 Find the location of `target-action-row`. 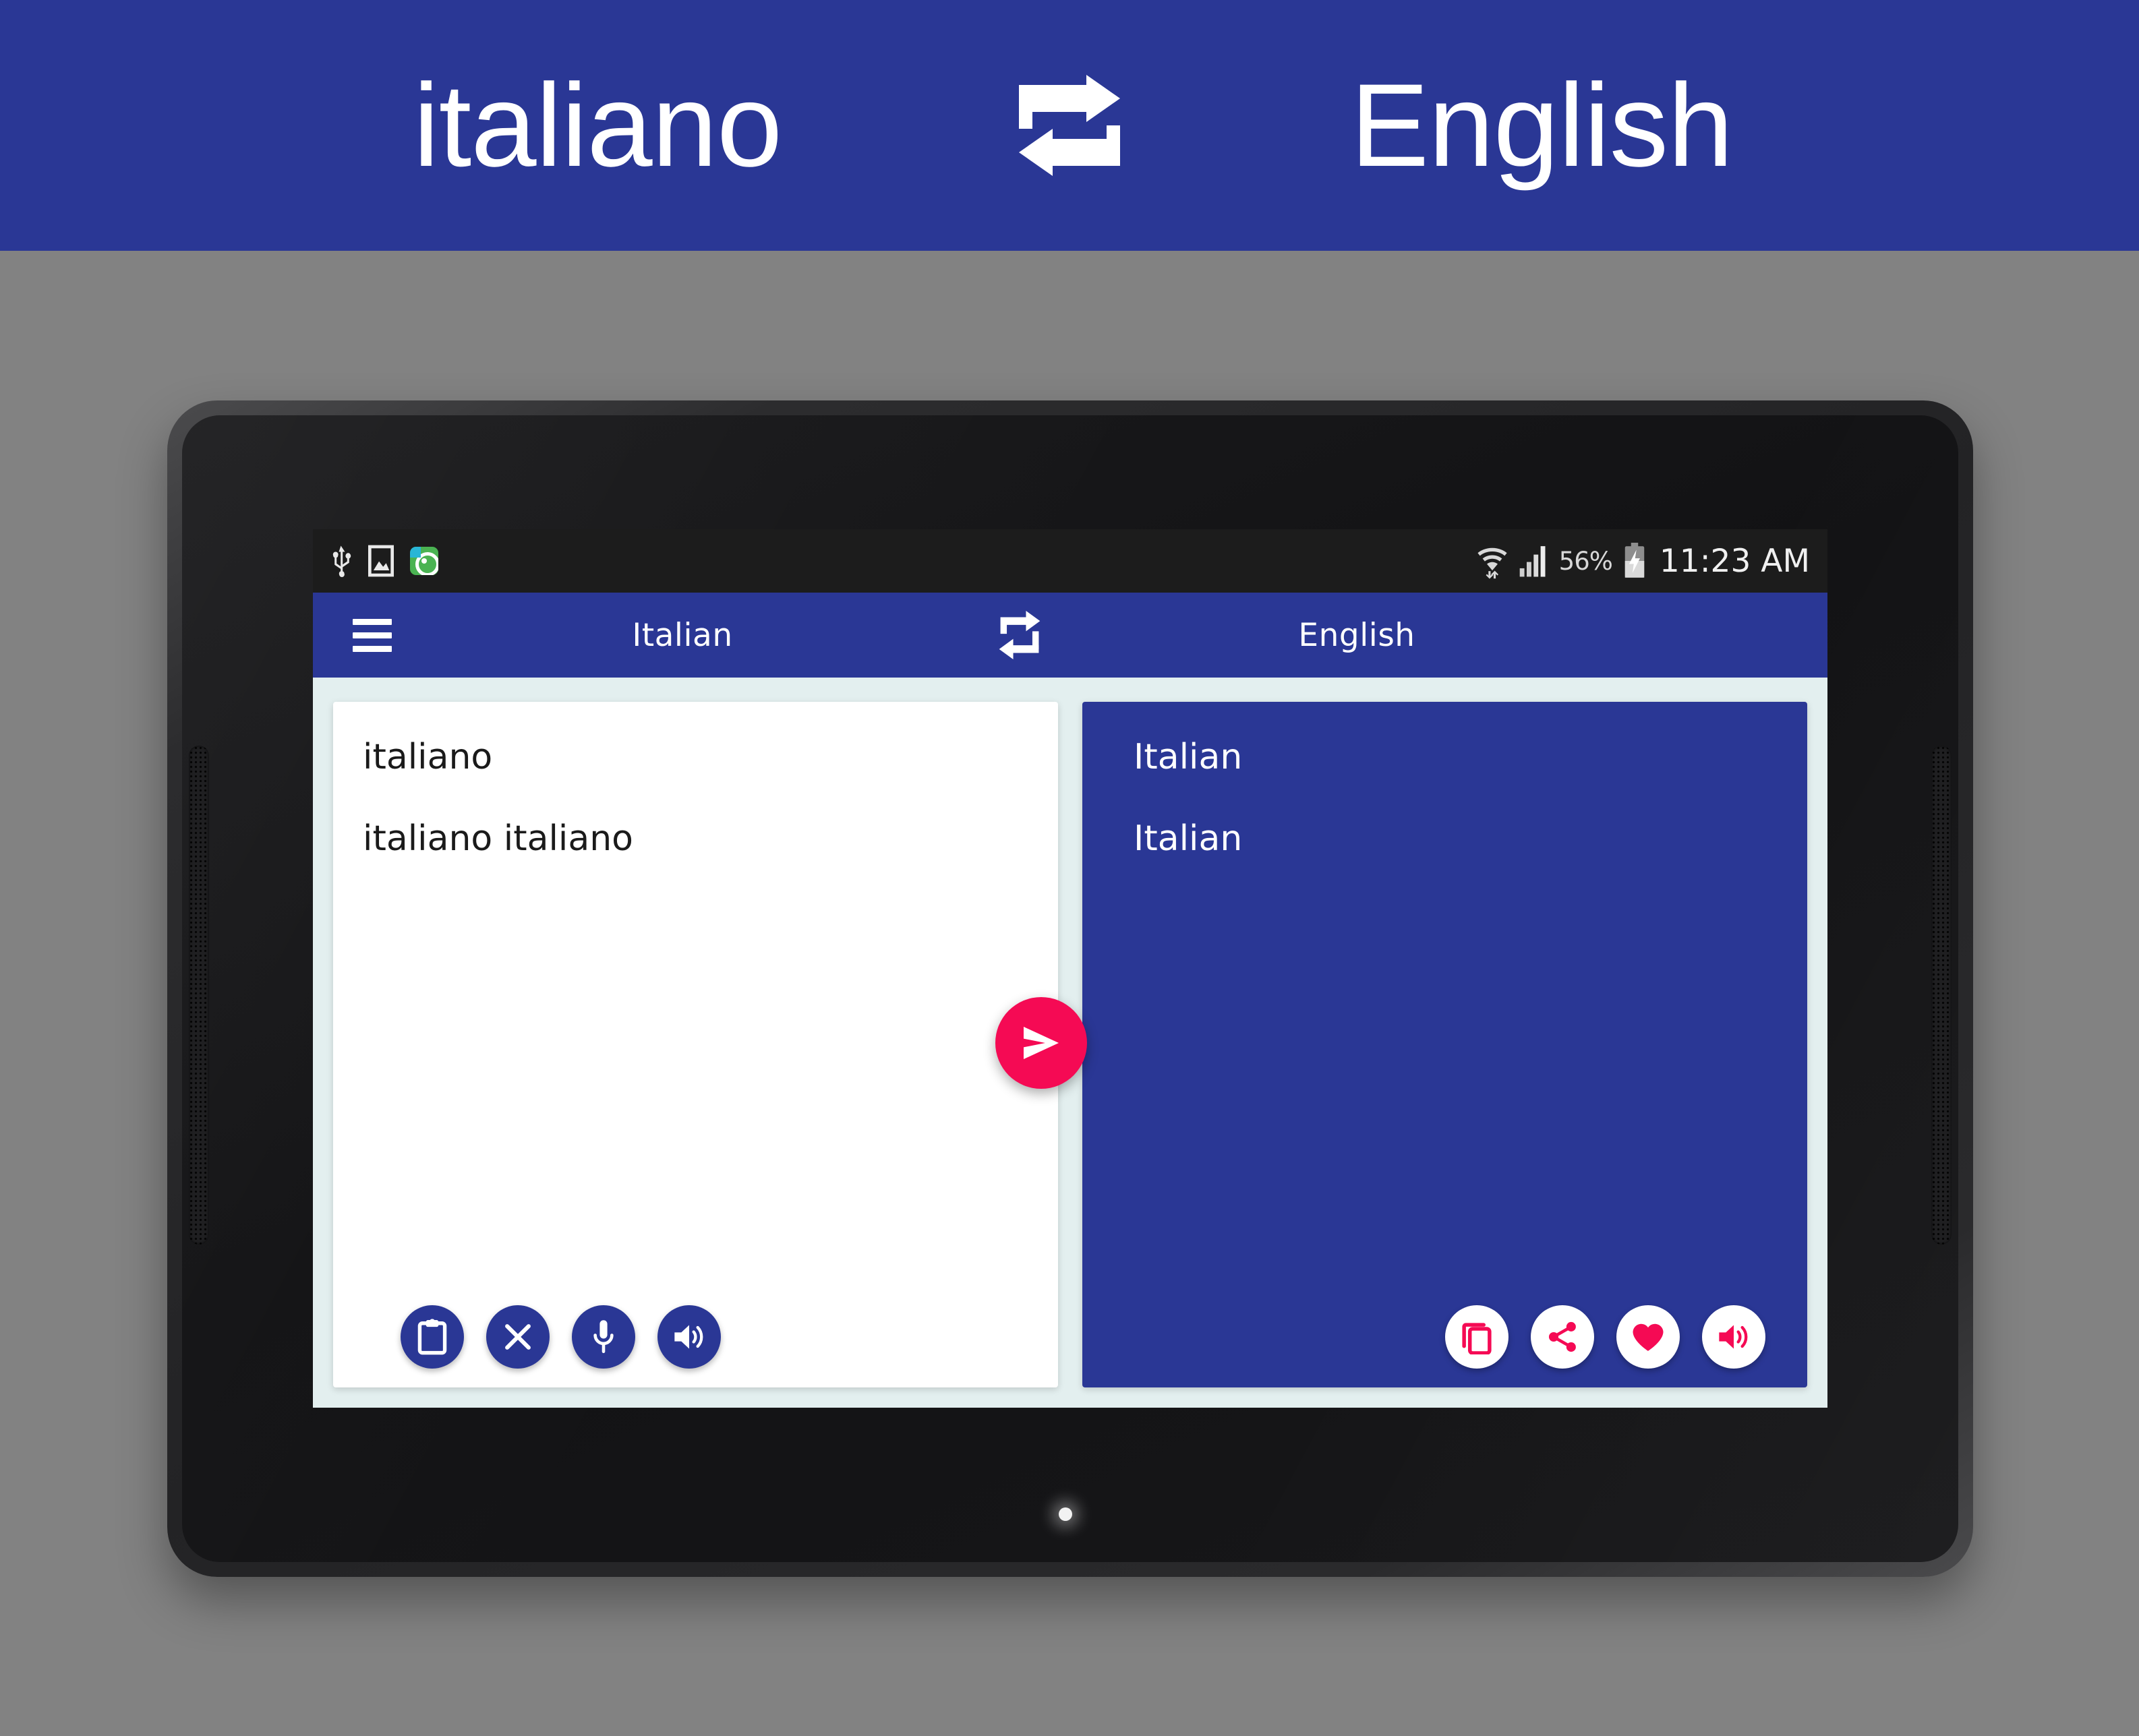

target-action-row is located at coordinates (1605, 1337).